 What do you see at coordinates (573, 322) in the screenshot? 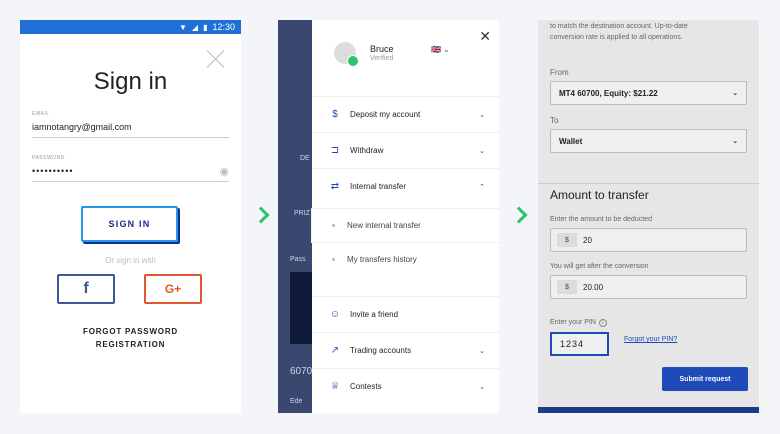
I see `pin-label: Enter your PIN` at bounding box center [573, 322].